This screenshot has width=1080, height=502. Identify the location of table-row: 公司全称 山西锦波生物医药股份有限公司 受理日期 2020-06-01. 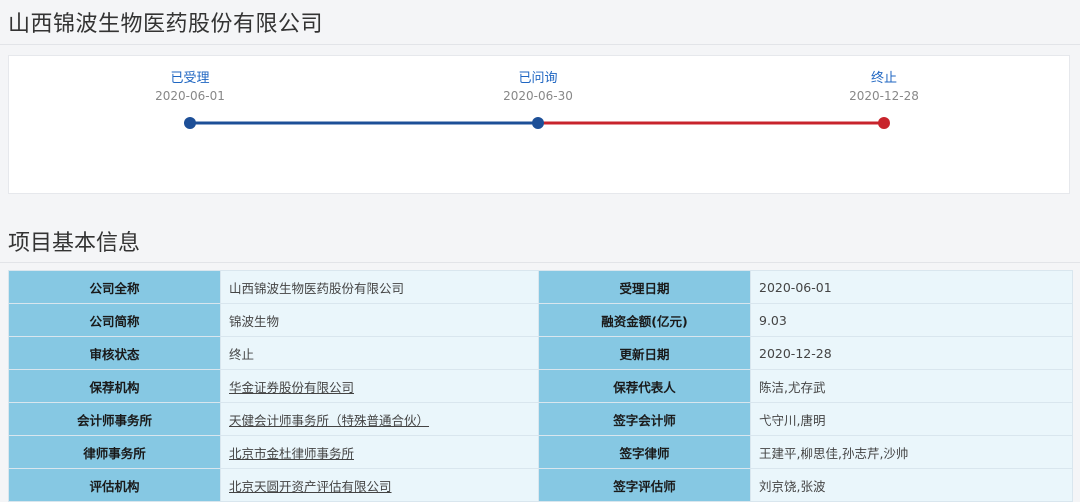
(540, 287).